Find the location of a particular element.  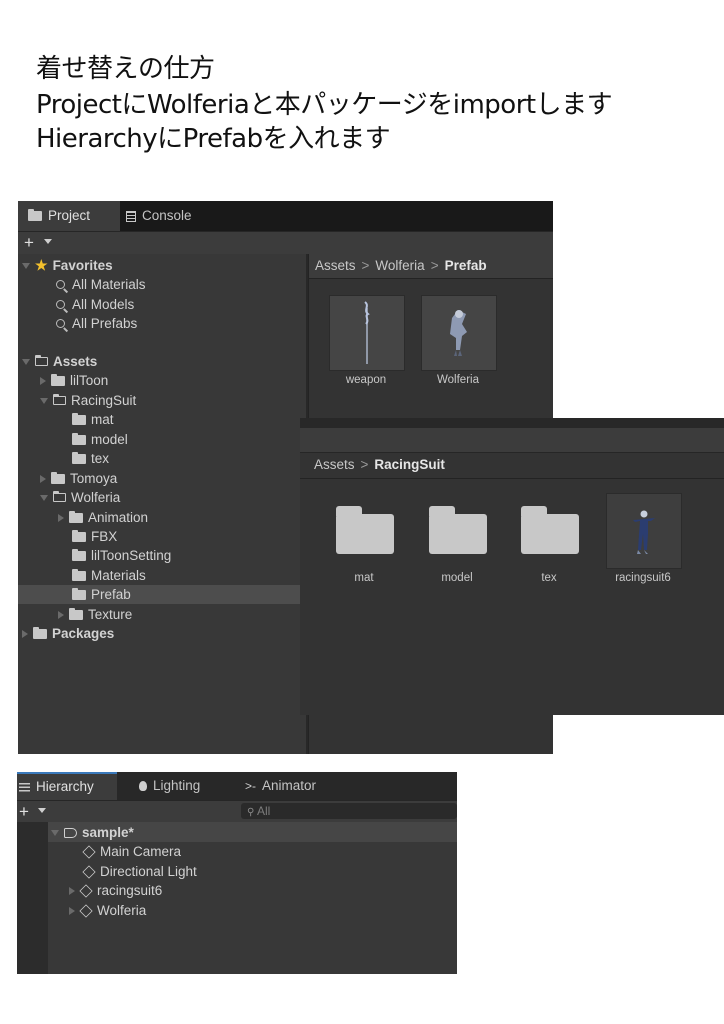

hierarchy-search-input: ⚲ All is located at coordinates (349, 811).